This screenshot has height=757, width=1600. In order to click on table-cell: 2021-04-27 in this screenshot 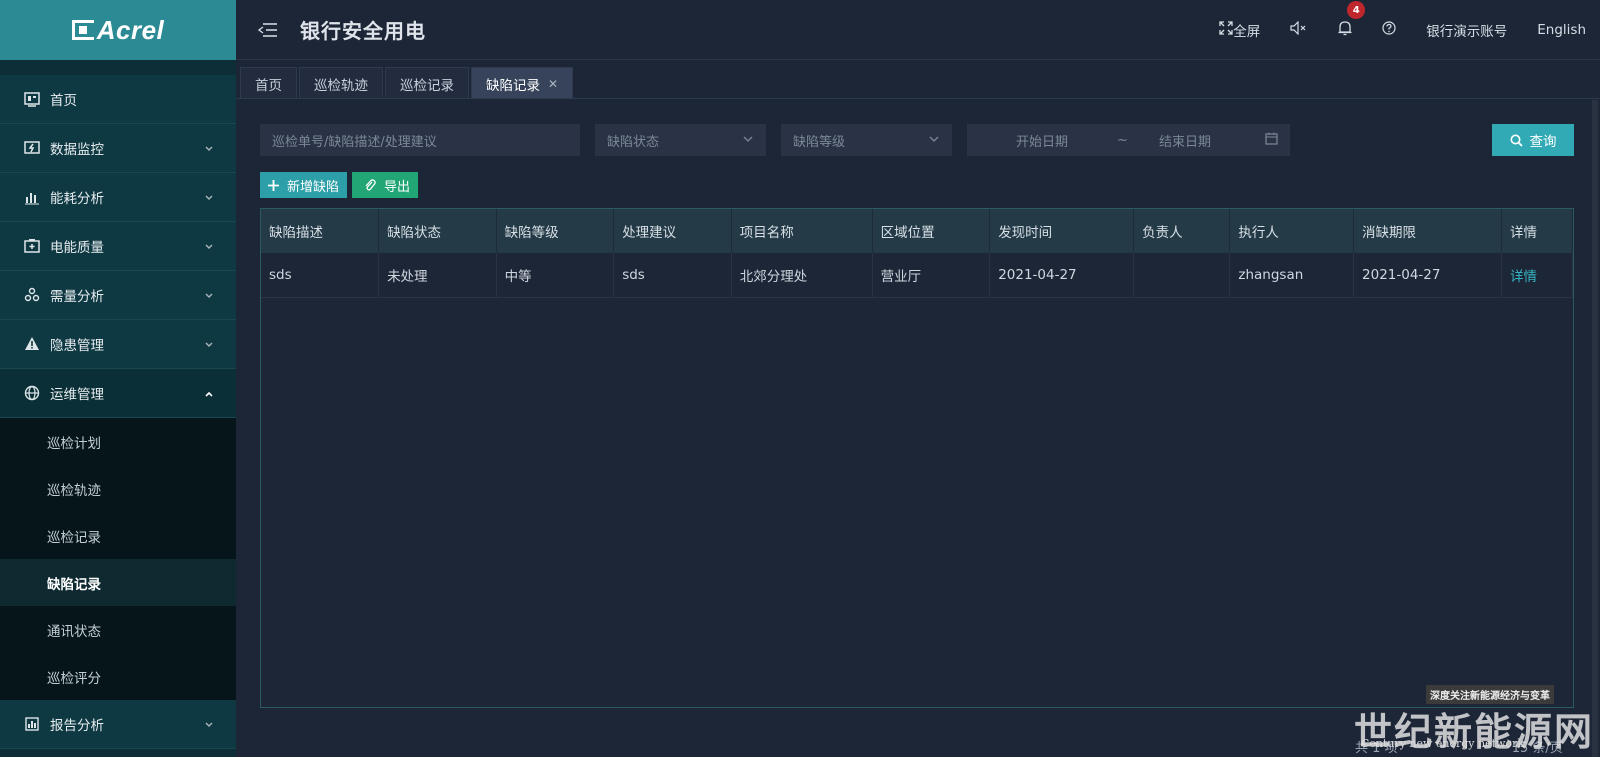, I will do `click(1062, 275)`.